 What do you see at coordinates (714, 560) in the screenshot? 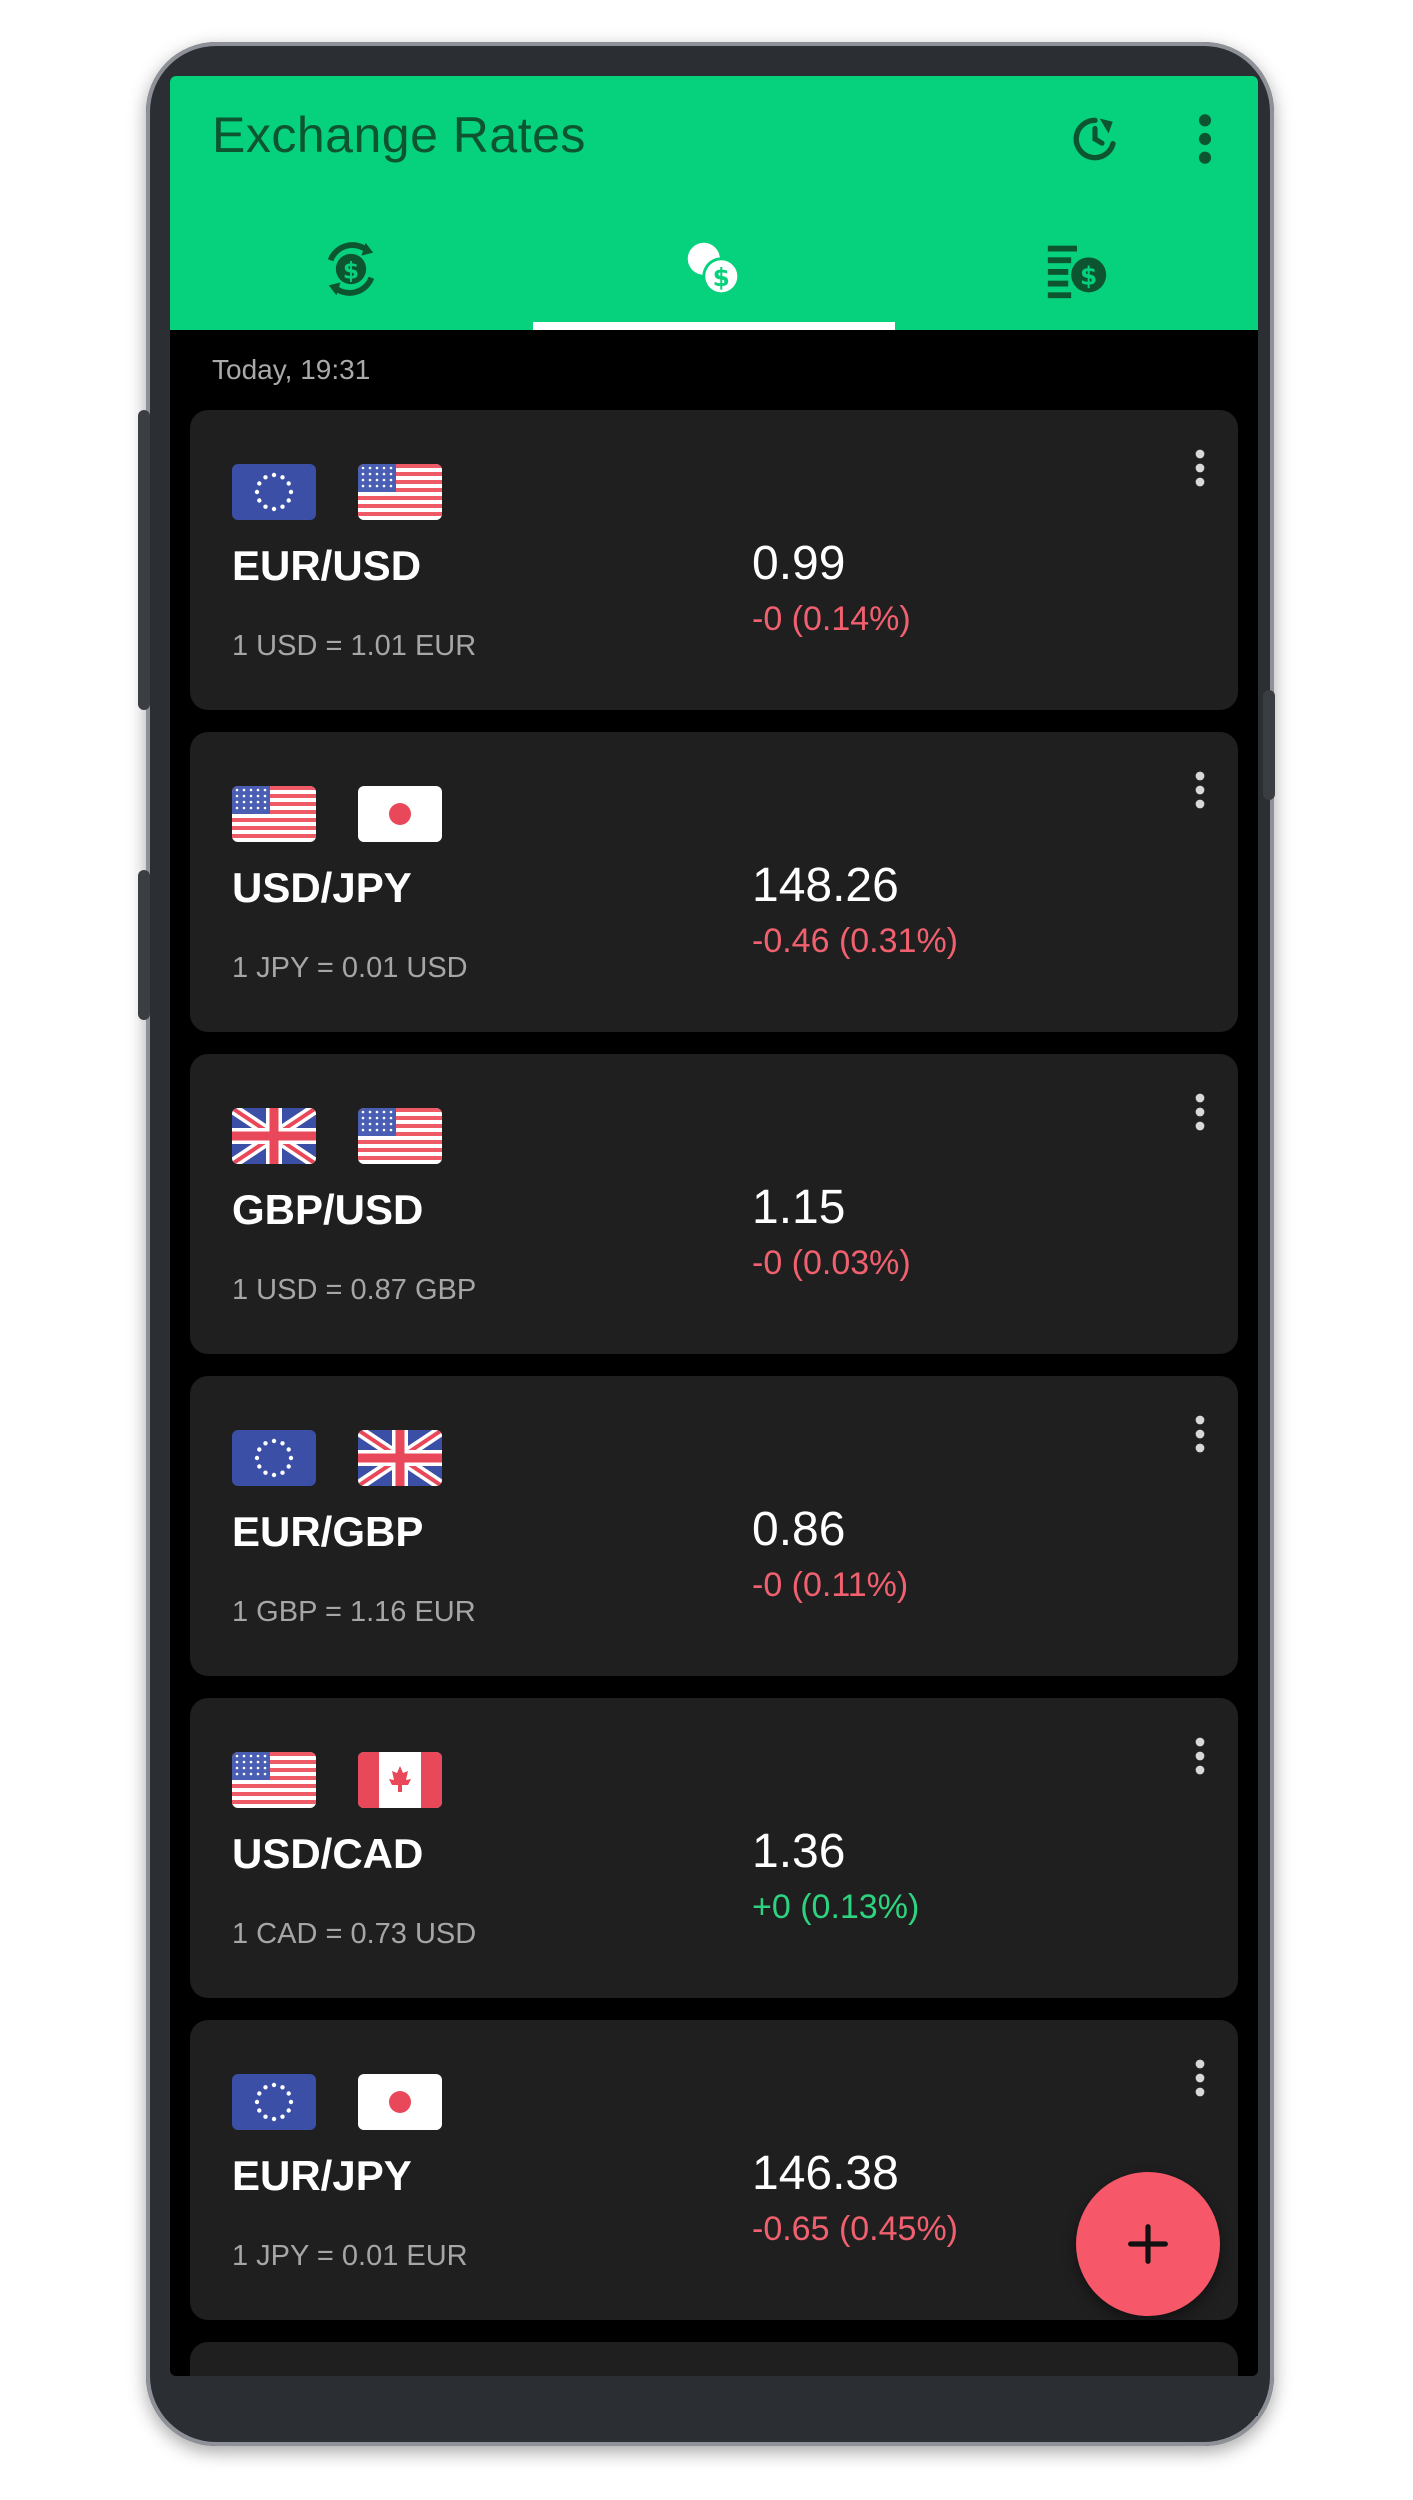
I see `rate-card: EUR/USD 1 USD = 1.01 EUR 0.99 -0 (0.14%)` at bounding box center [714, 560].